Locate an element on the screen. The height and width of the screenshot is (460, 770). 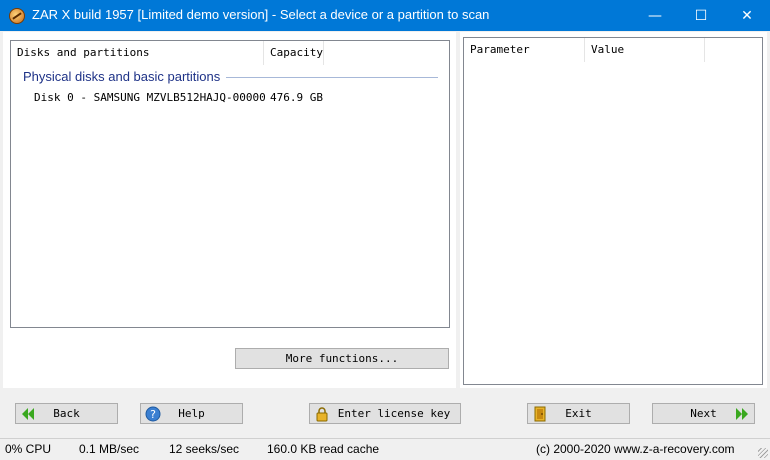
enter-license-key-button: Enter license key is located at coordinates (385, 413).